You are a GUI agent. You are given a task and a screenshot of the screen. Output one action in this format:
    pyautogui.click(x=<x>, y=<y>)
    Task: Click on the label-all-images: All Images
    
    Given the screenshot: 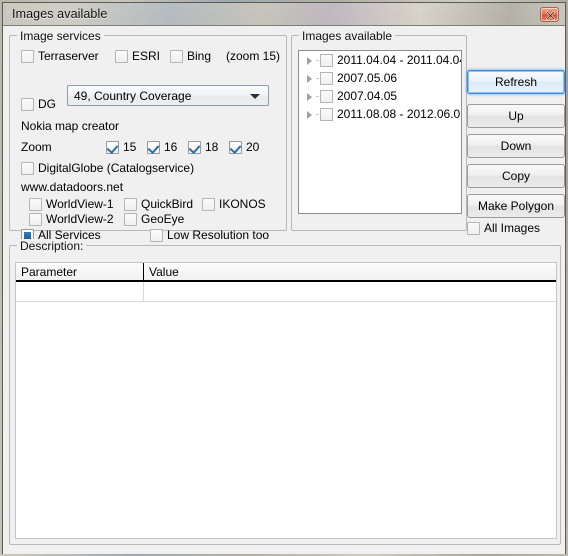 What is the action you would take?
    pyautogui.click(x=512, y=228)
    